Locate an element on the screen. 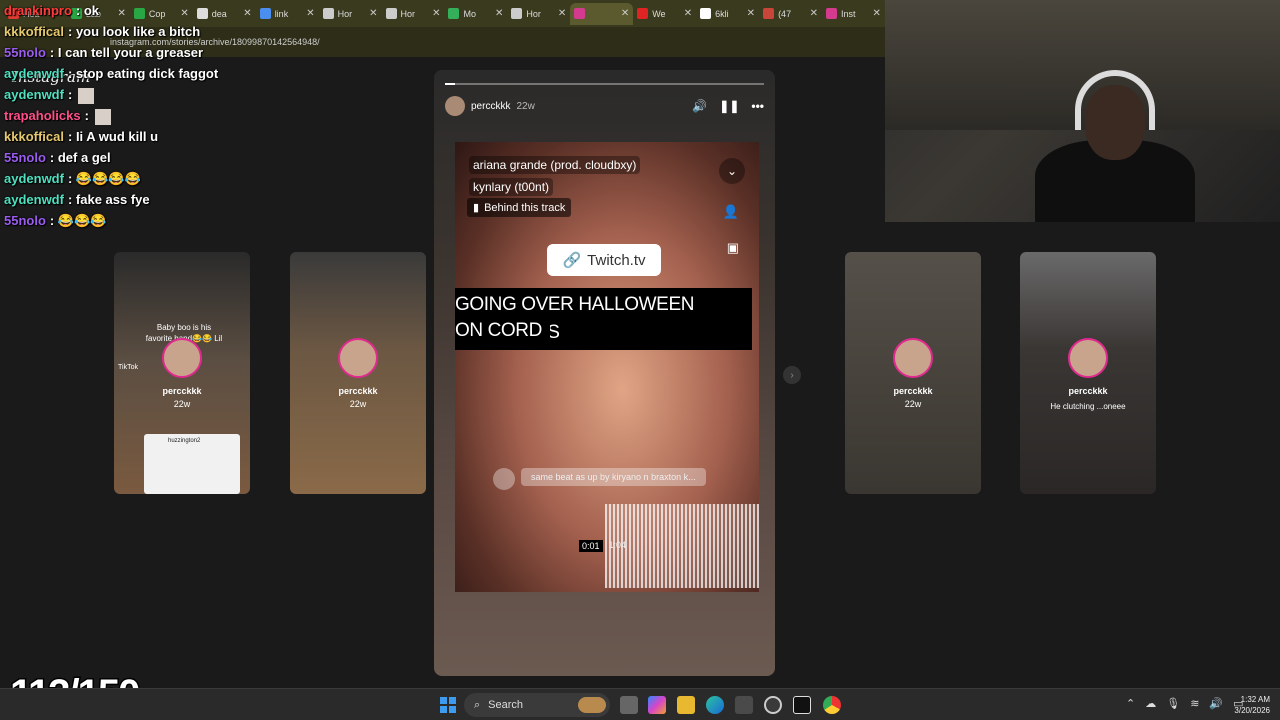 Image resolution: width=1280 pixels, height=720 pixels. volume-icon: 🔊 is located at coordinates (1216, 703).